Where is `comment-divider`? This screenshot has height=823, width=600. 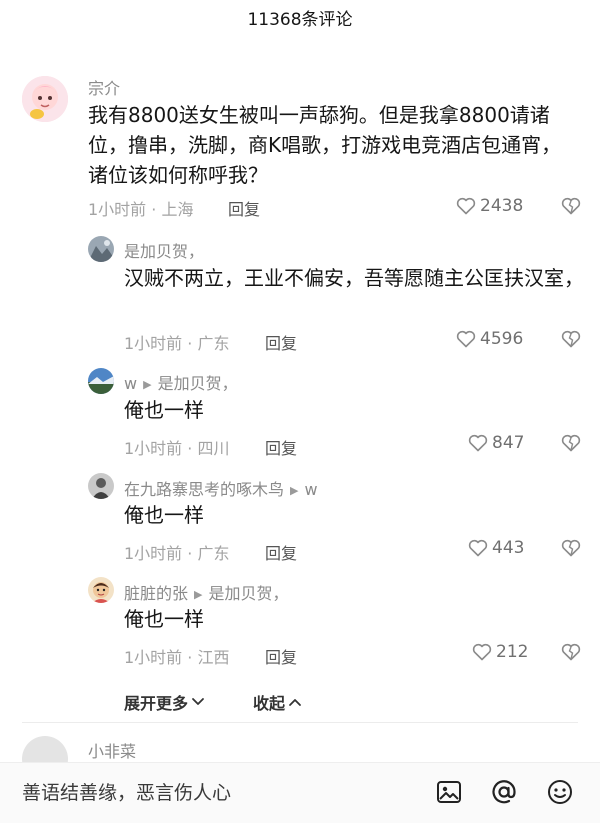 comment-divider is located at coordinates (300, 722).